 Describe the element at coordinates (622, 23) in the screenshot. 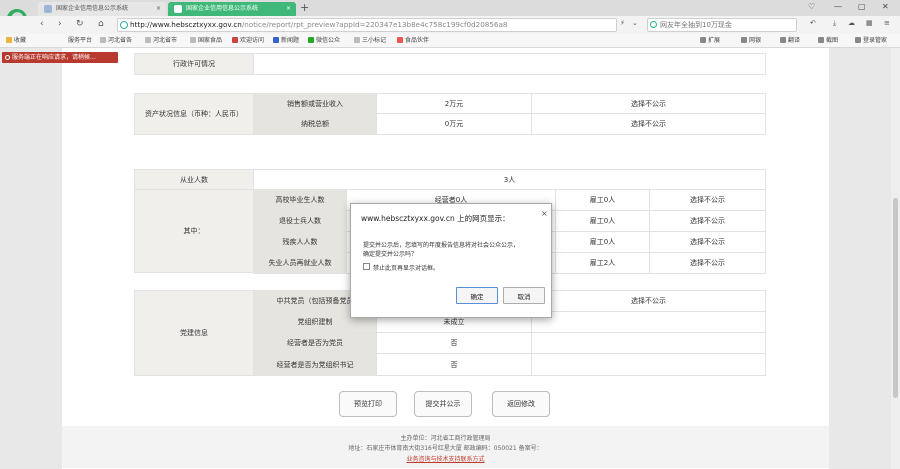

I see `lightning-icon: ⚡` at that location.